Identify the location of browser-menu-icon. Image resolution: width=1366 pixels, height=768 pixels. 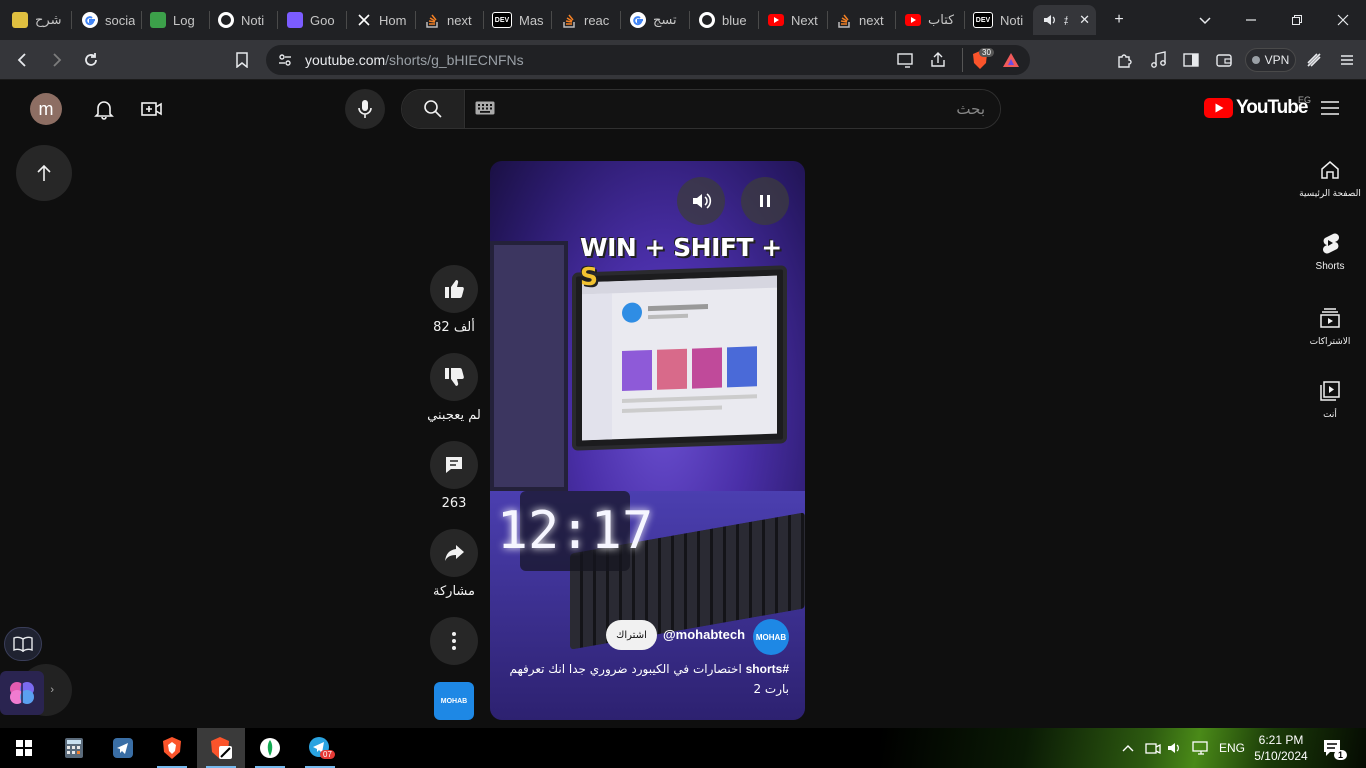
(1347, 60).